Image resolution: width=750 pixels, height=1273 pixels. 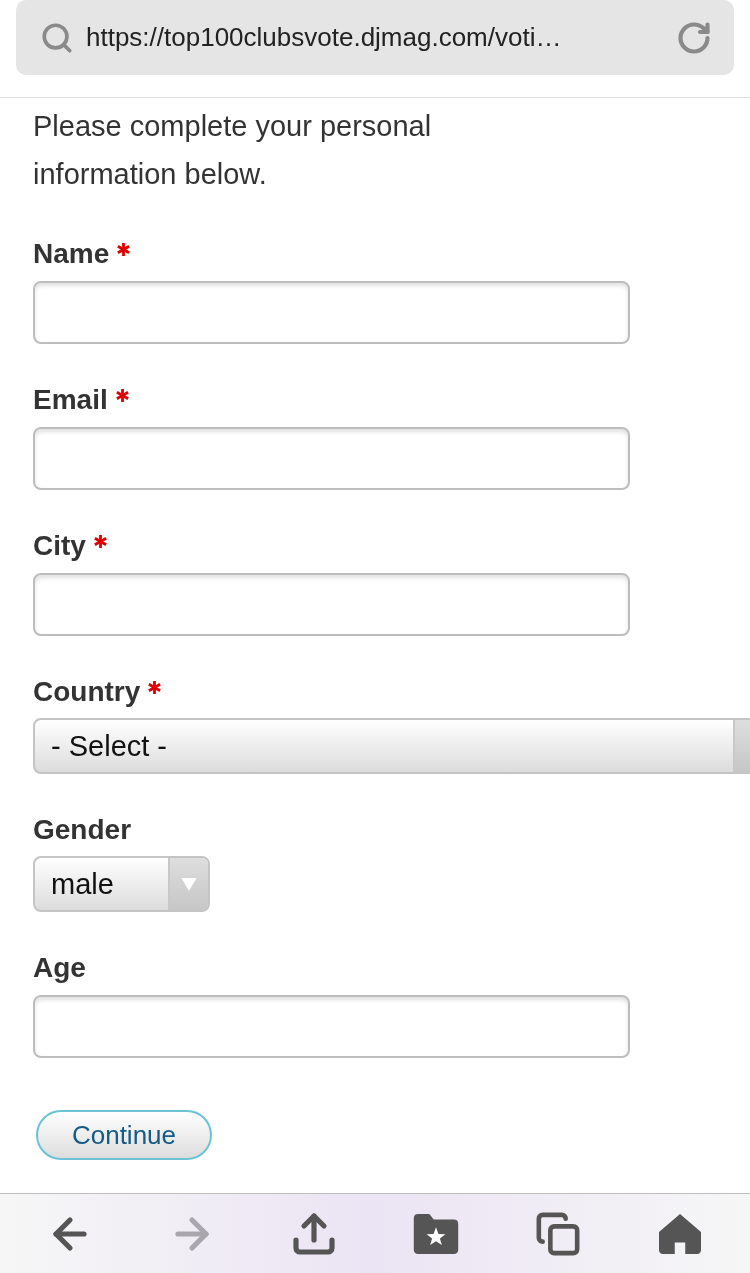 I want to click on search-icon, so click(x=57, y=37).